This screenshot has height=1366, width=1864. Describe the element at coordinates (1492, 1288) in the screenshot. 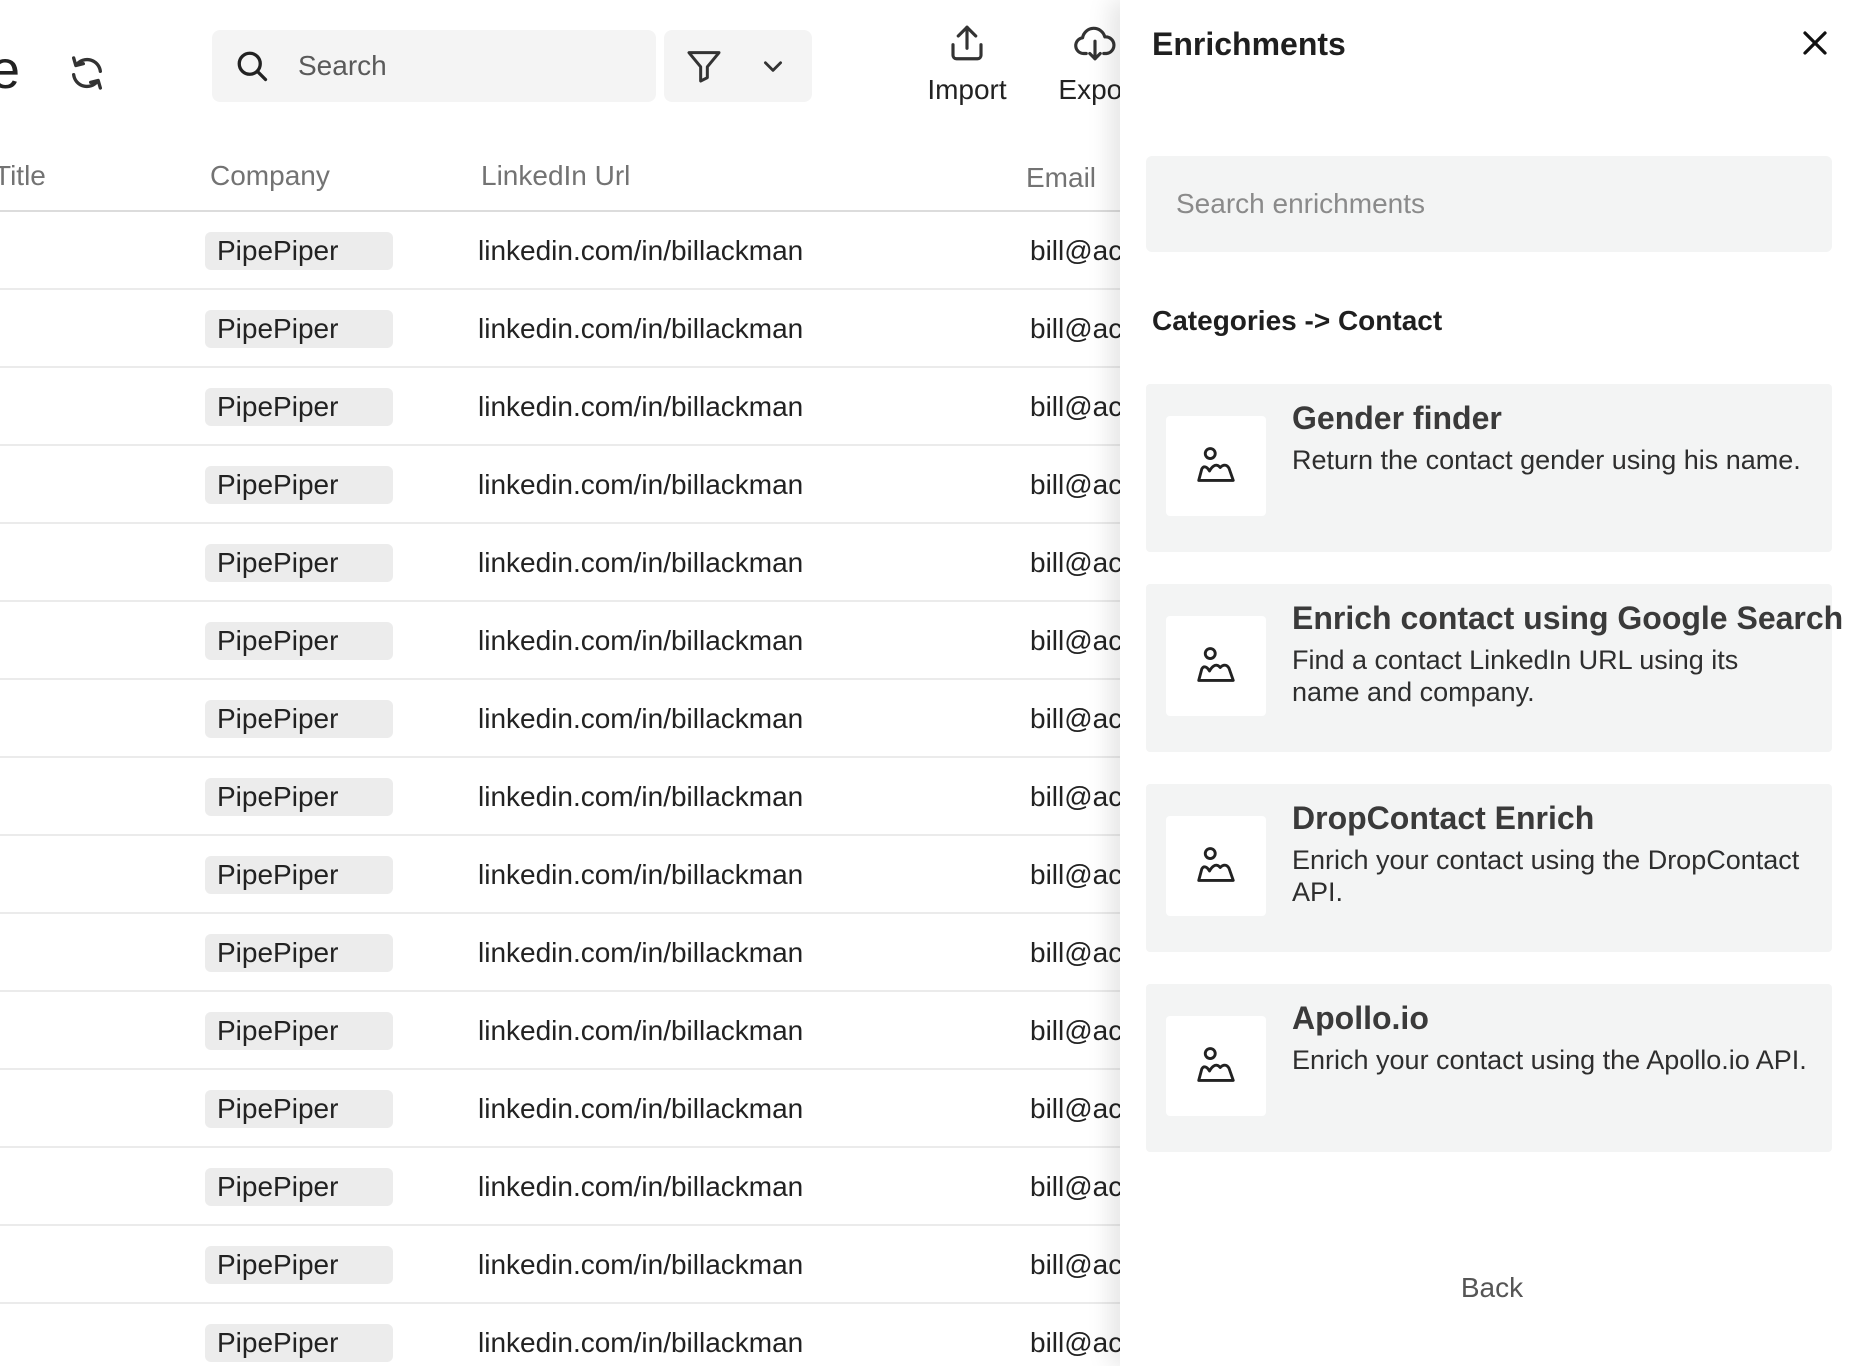

I see `back-button: Back` at that location.